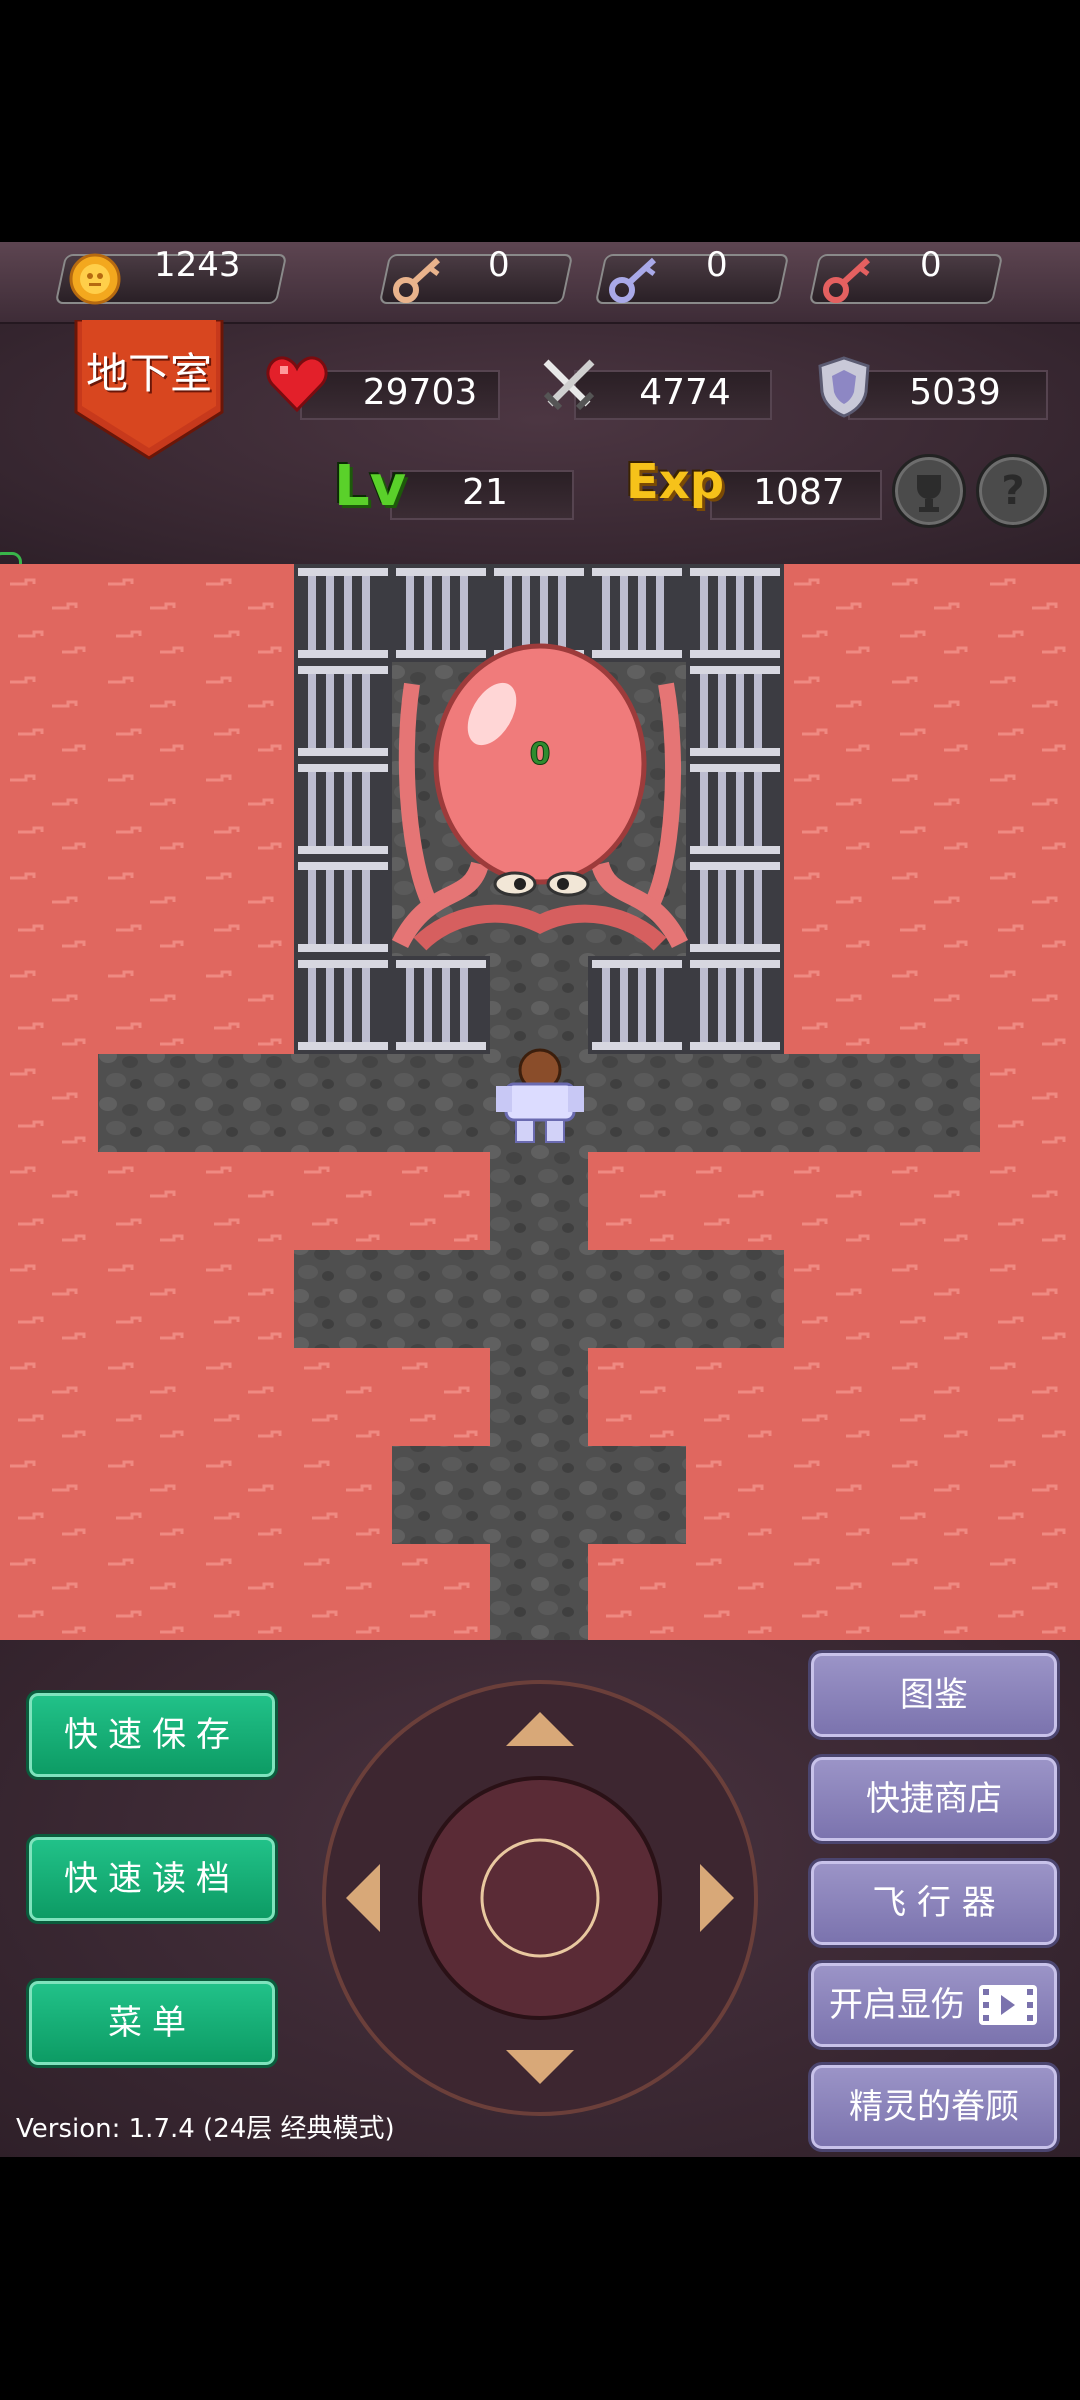  Describe the element at coordinates (955, 392) in the screenshot. I see `defense-value: 5039` at that location.